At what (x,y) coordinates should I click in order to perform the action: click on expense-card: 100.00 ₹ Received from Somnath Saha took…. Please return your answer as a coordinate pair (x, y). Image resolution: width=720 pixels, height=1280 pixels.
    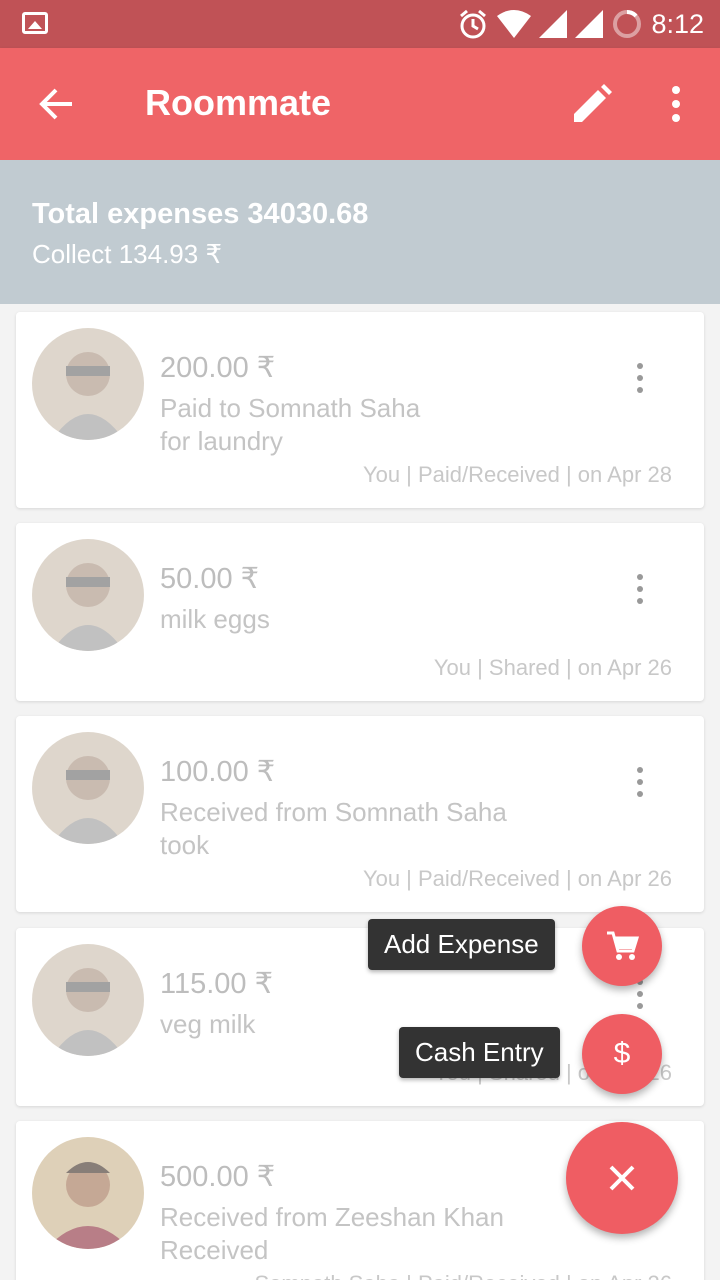
    Looking at the image, I should click on (360, 814).